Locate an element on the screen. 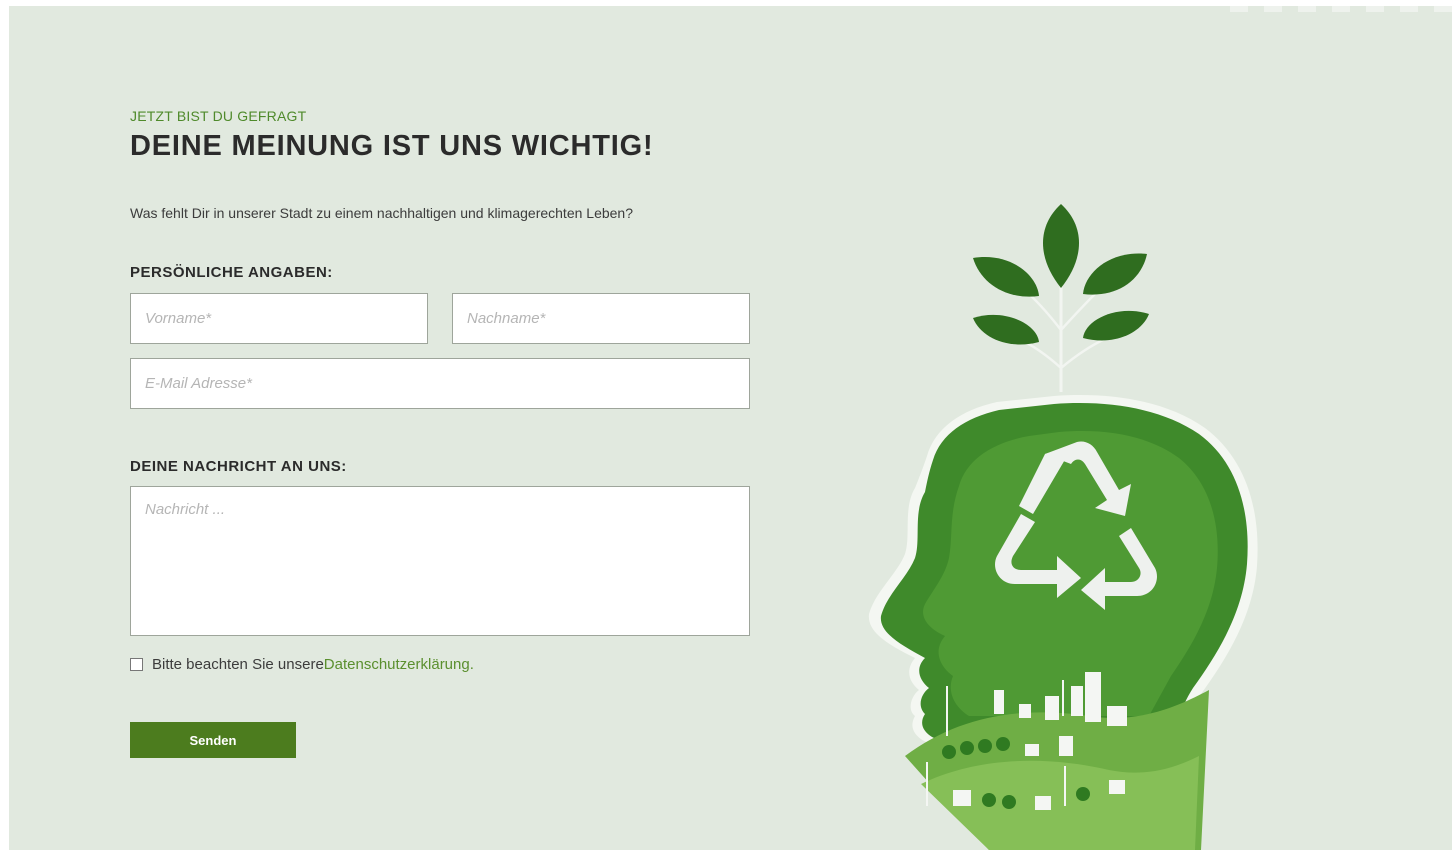 Image resolution: width=1452 pixels, height=850 pixels. eyebrow-text: JETZT BIST DU GEFRAGT is located at coordinates (218, 116).